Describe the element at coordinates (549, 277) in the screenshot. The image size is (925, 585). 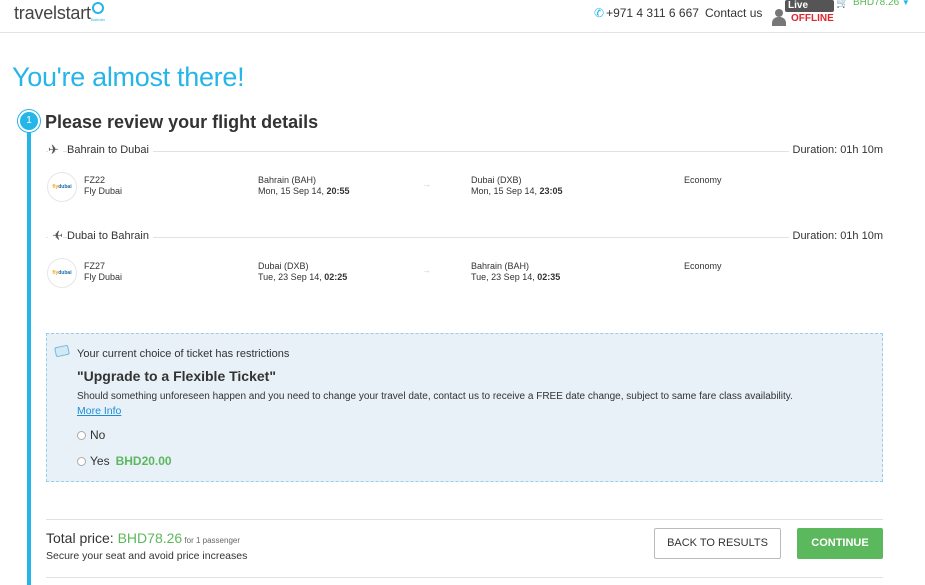
I see `arrival-time: 02:35` at that location.